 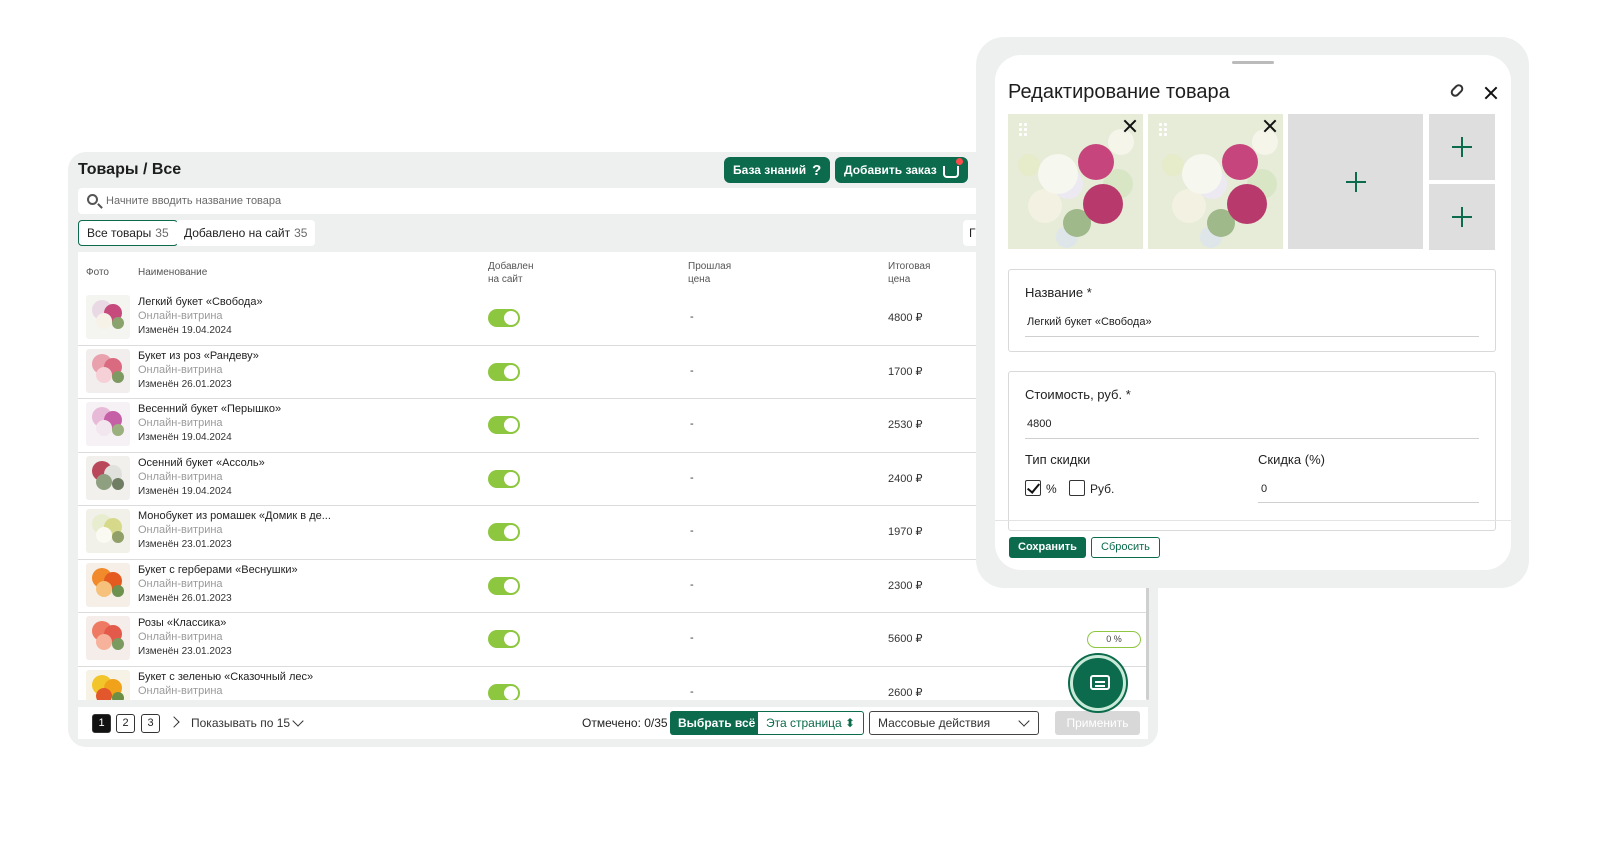 What do you see at coordinates (240, 723) in the screenshot?
I see `per-page-select: Показывать по 15` at bounding box center [240, 723].